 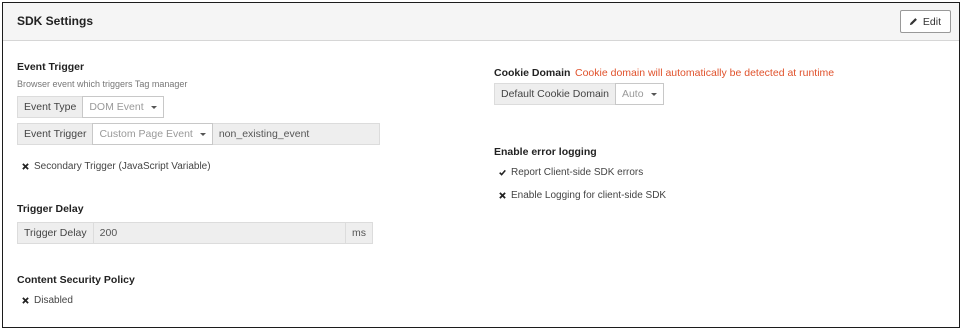 What do you see at coordinates (555, 94) in the screenshot?
I see `cookie-domain-label: Default Cookie Domain` at bounding box center [555, 94].